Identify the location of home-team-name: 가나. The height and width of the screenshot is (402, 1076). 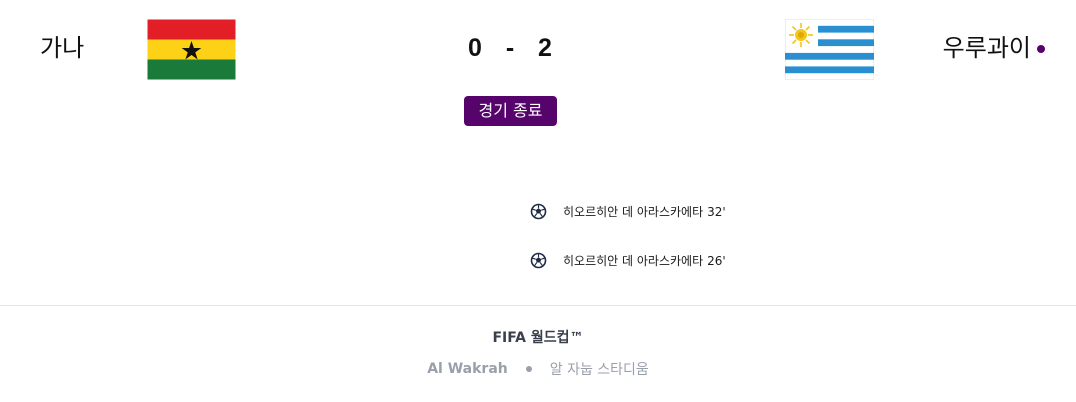
(62, 48).